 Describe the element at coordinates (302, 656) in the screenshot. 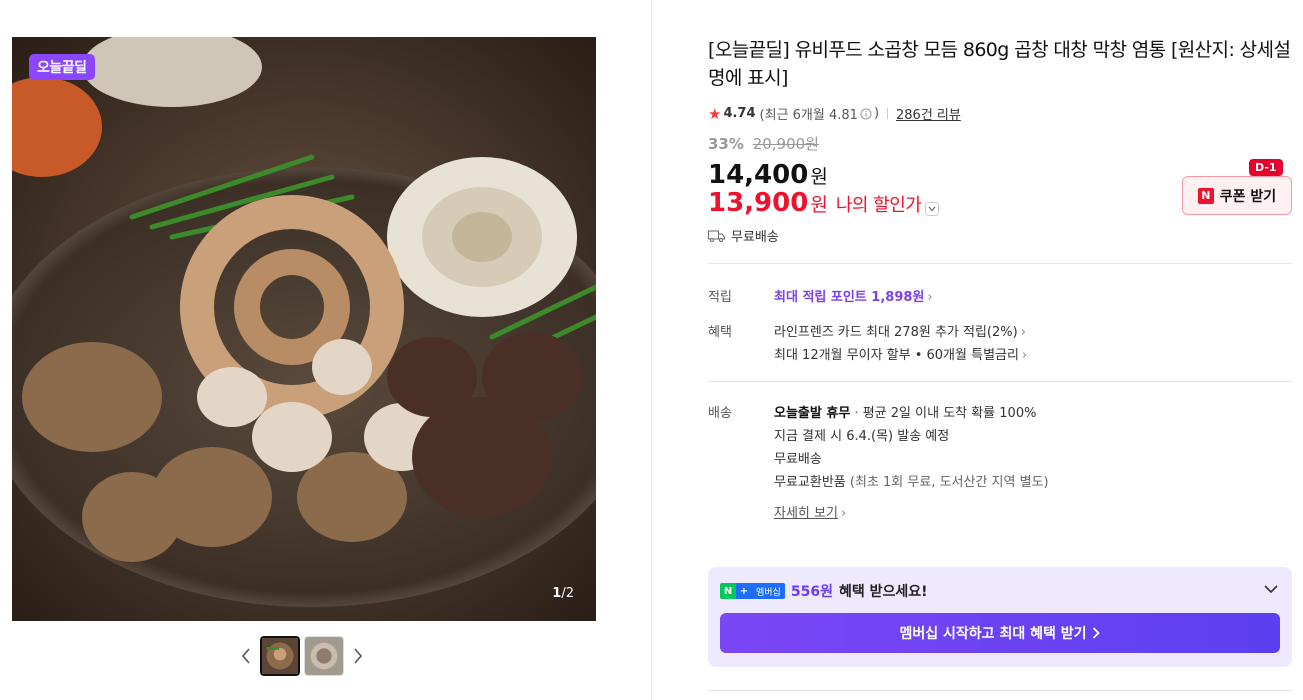

I see `thumbnail-strip` at that location.